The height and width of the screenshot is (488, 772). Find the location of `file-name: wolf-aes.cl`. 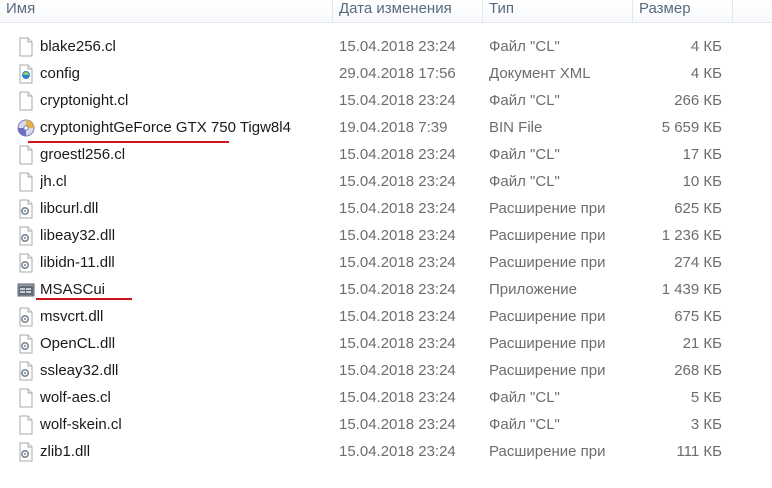

file-name: wolf-aes.cl is located at coordinates (75, 397).